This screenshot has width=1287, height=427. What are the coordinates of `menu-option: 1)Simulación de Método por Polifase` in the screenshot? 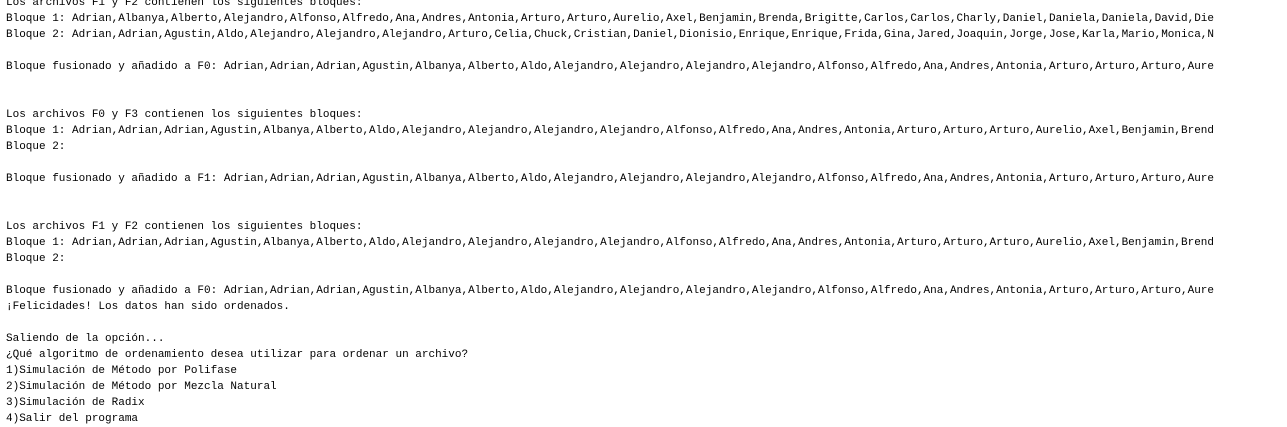 It's located at (122, 371).